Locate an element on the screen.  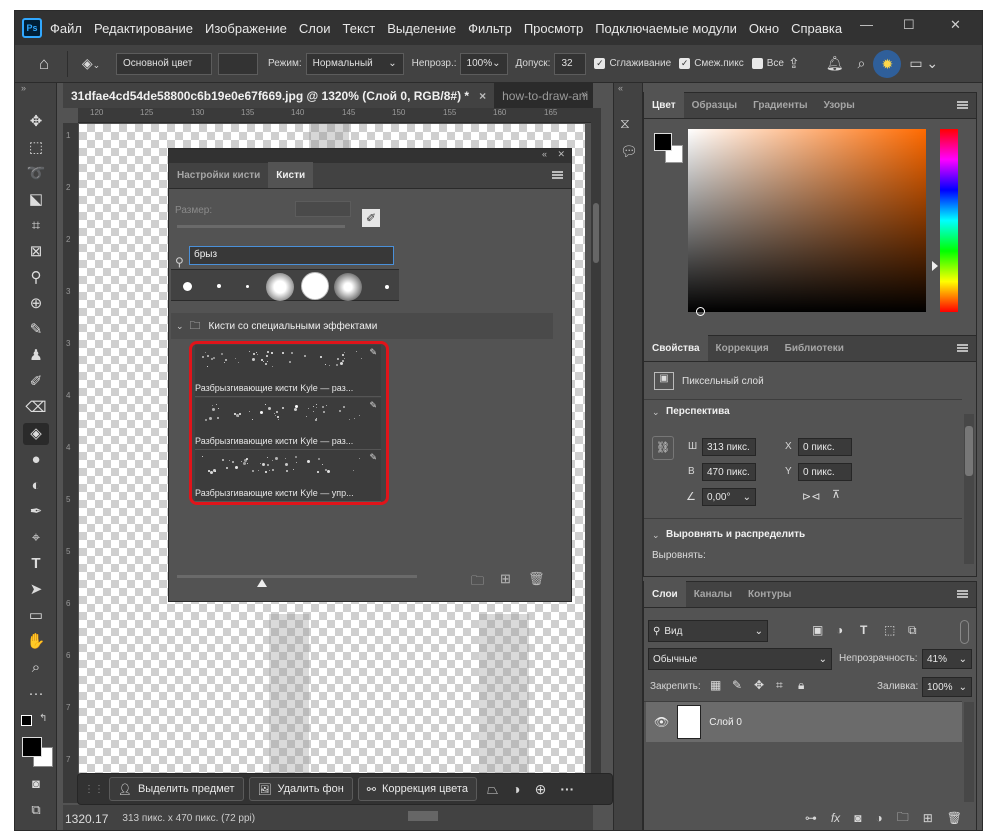
x-field: 0 пикс. is located at coordinates (825, 447).